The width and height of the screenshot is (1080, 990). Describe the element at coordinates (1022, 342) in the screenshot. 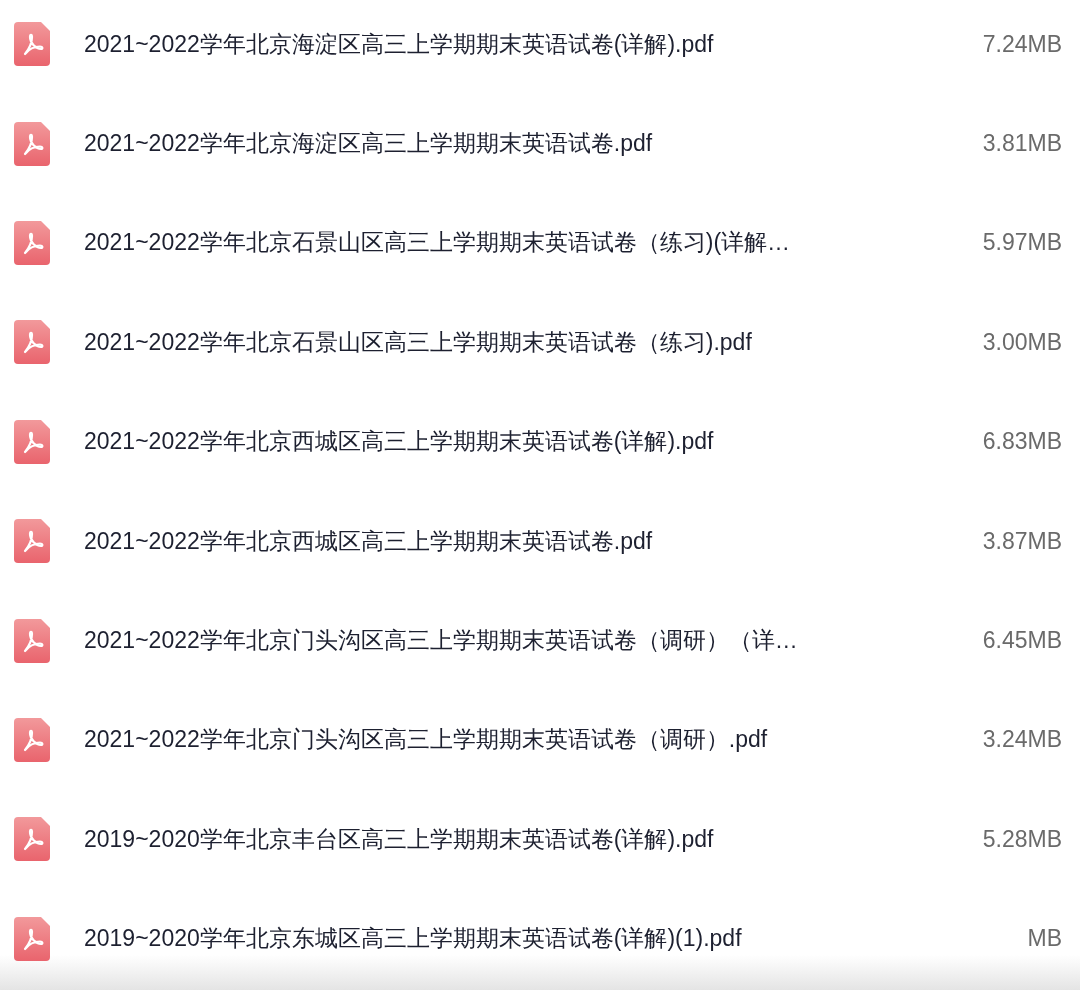

I see `file-size: 3.00MB` at that location.